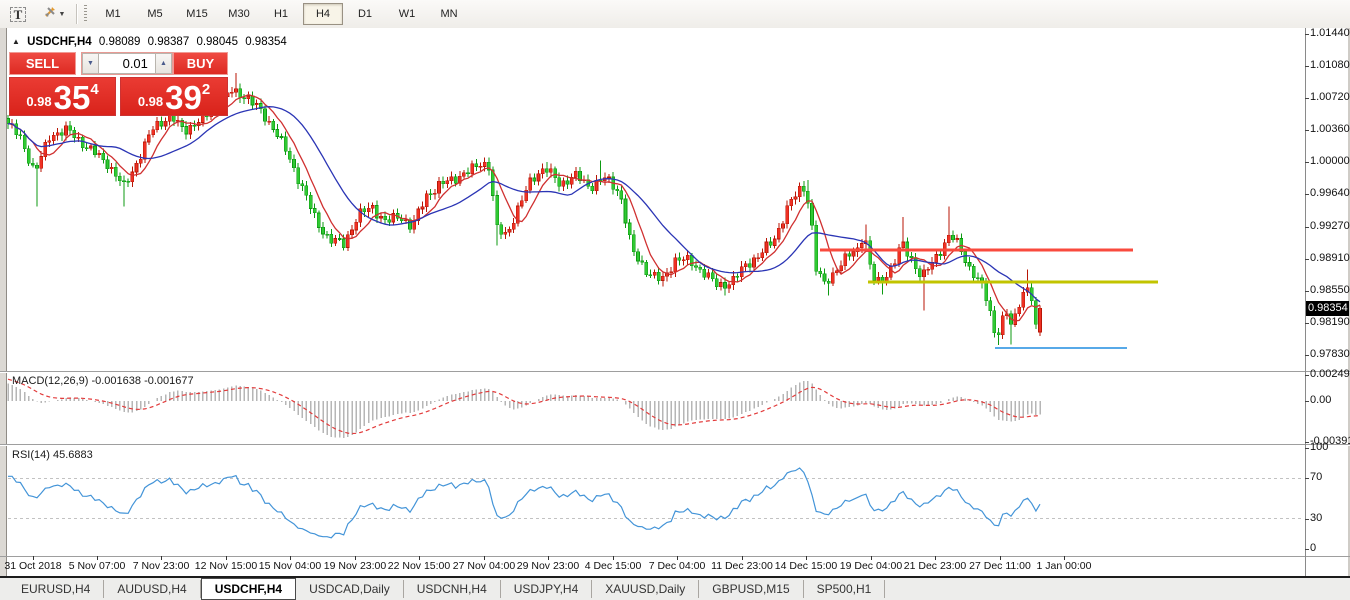 The width and height of the screenshot is (1350, 600). I want to click on price-axis-label: 0.97830, so click(1330, 354).